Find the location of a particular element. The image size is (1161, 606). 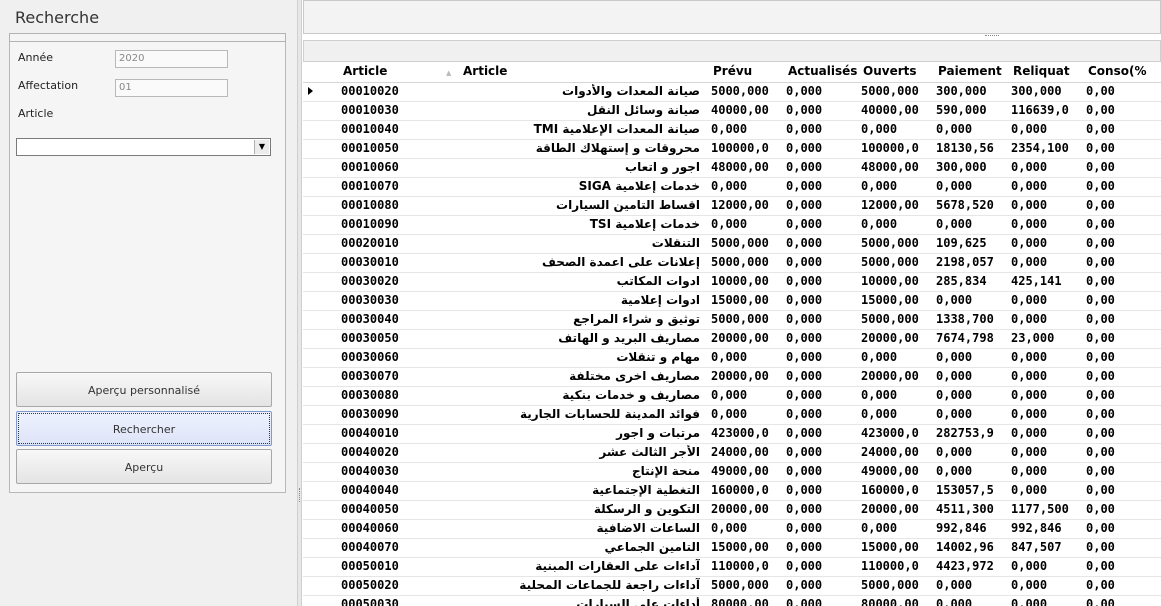

cell-article-code: 00030080 is located at coordinates (370, 395).